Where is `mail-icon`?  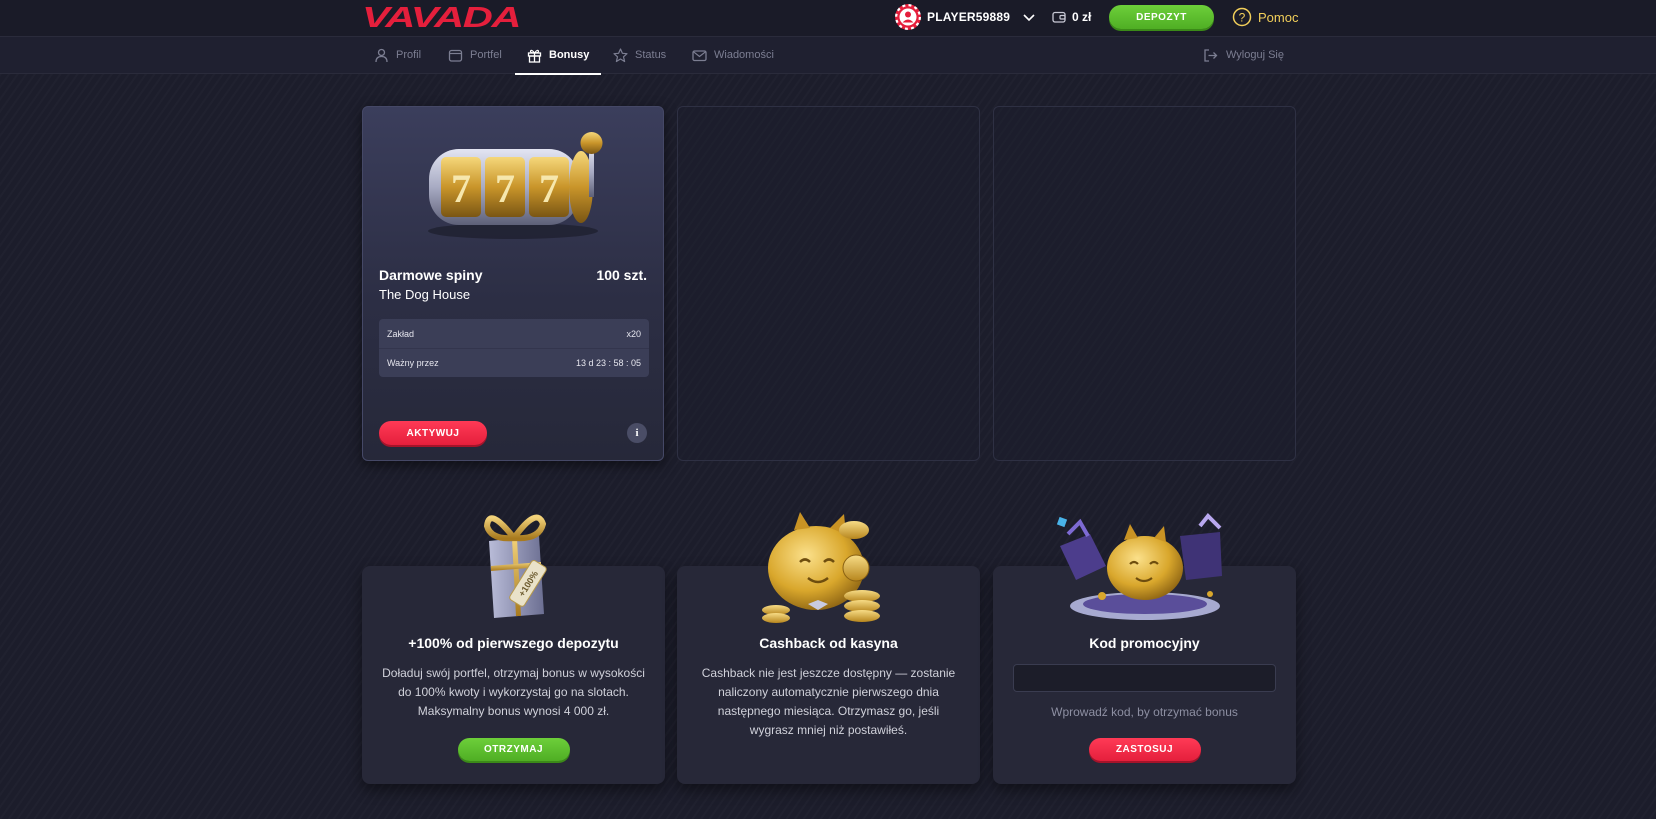 mail-icon is located at coordinates (699, 55).